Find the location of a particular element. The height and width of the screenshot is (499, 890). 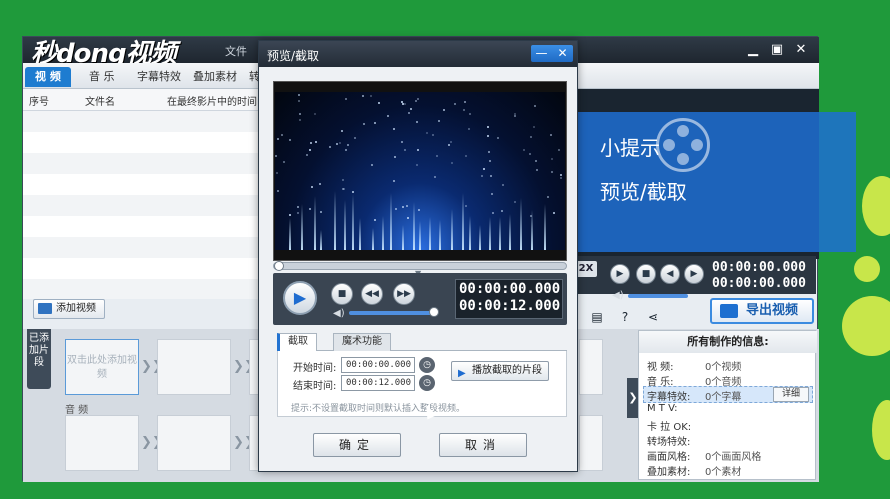

dialog-window-buttons: — ✕ is located at coordinates (552, 53).